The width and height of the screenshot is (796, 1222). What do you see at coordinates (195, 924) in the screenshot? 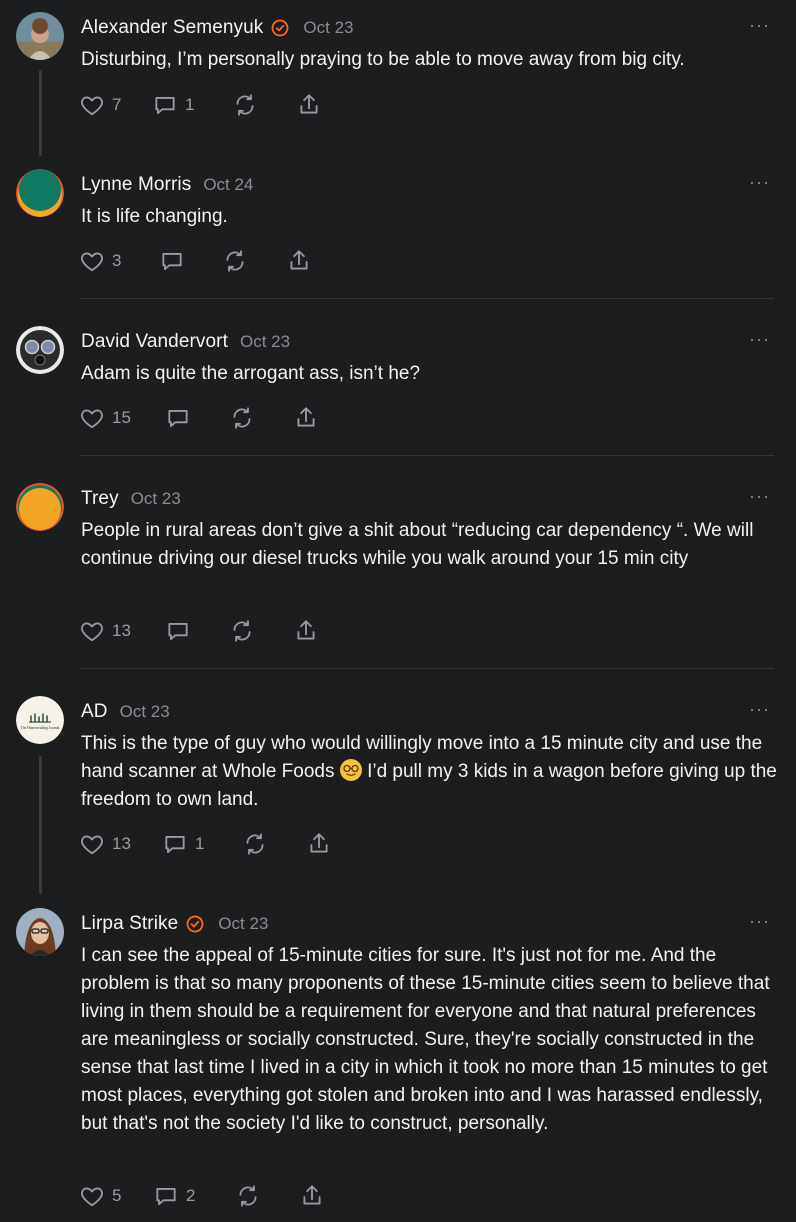
I see `verified-badge-icon` at bounding box center [195, 924].